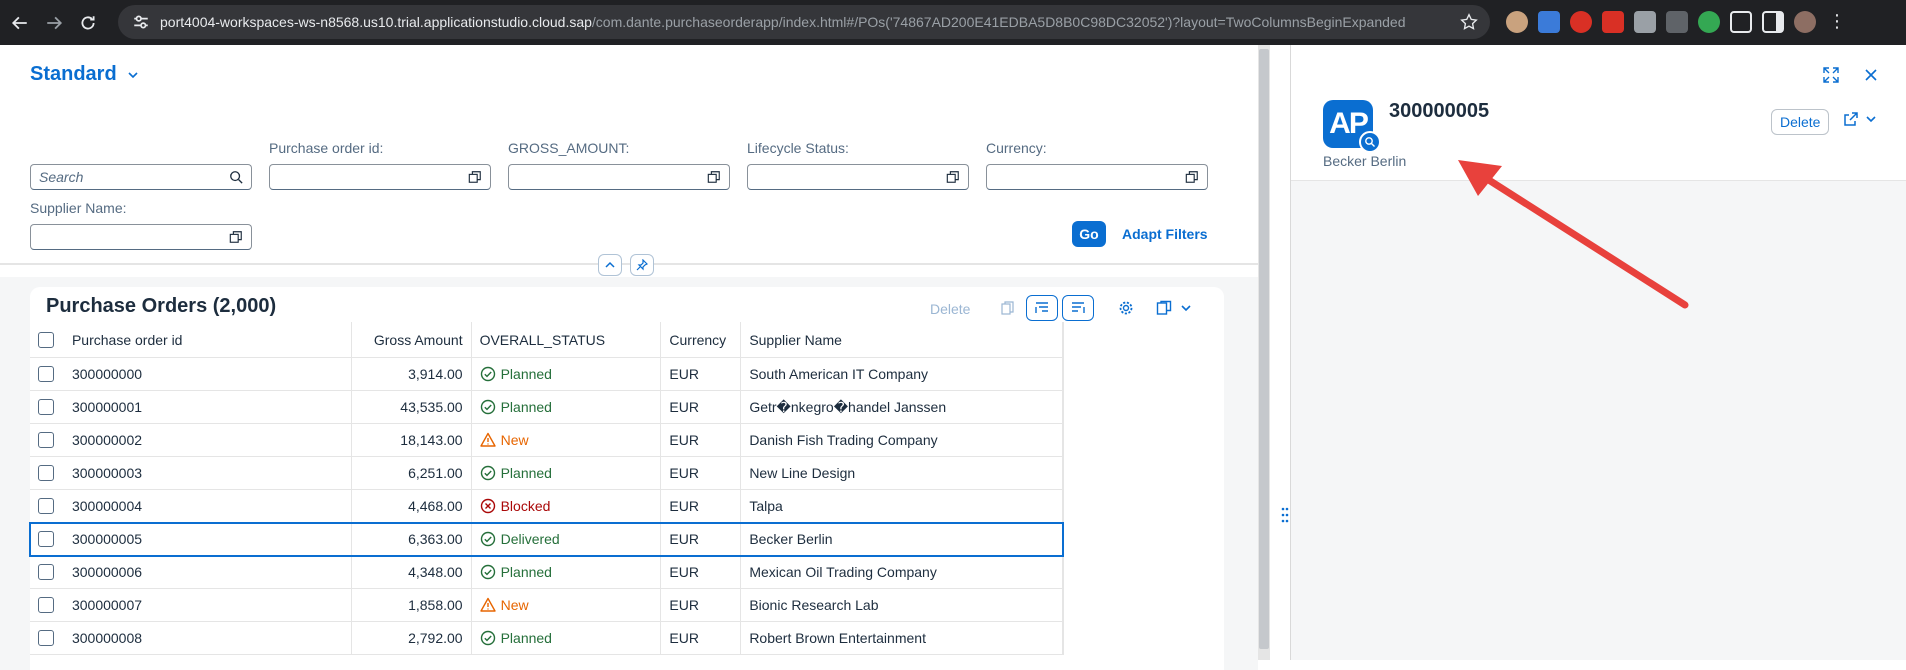 The height and width of the screenshot is (670, 1906). What do you see at coordinates (1773, 22) in the screenshot?
I see `side-panel-icon` at bounding box center [1773, 22].